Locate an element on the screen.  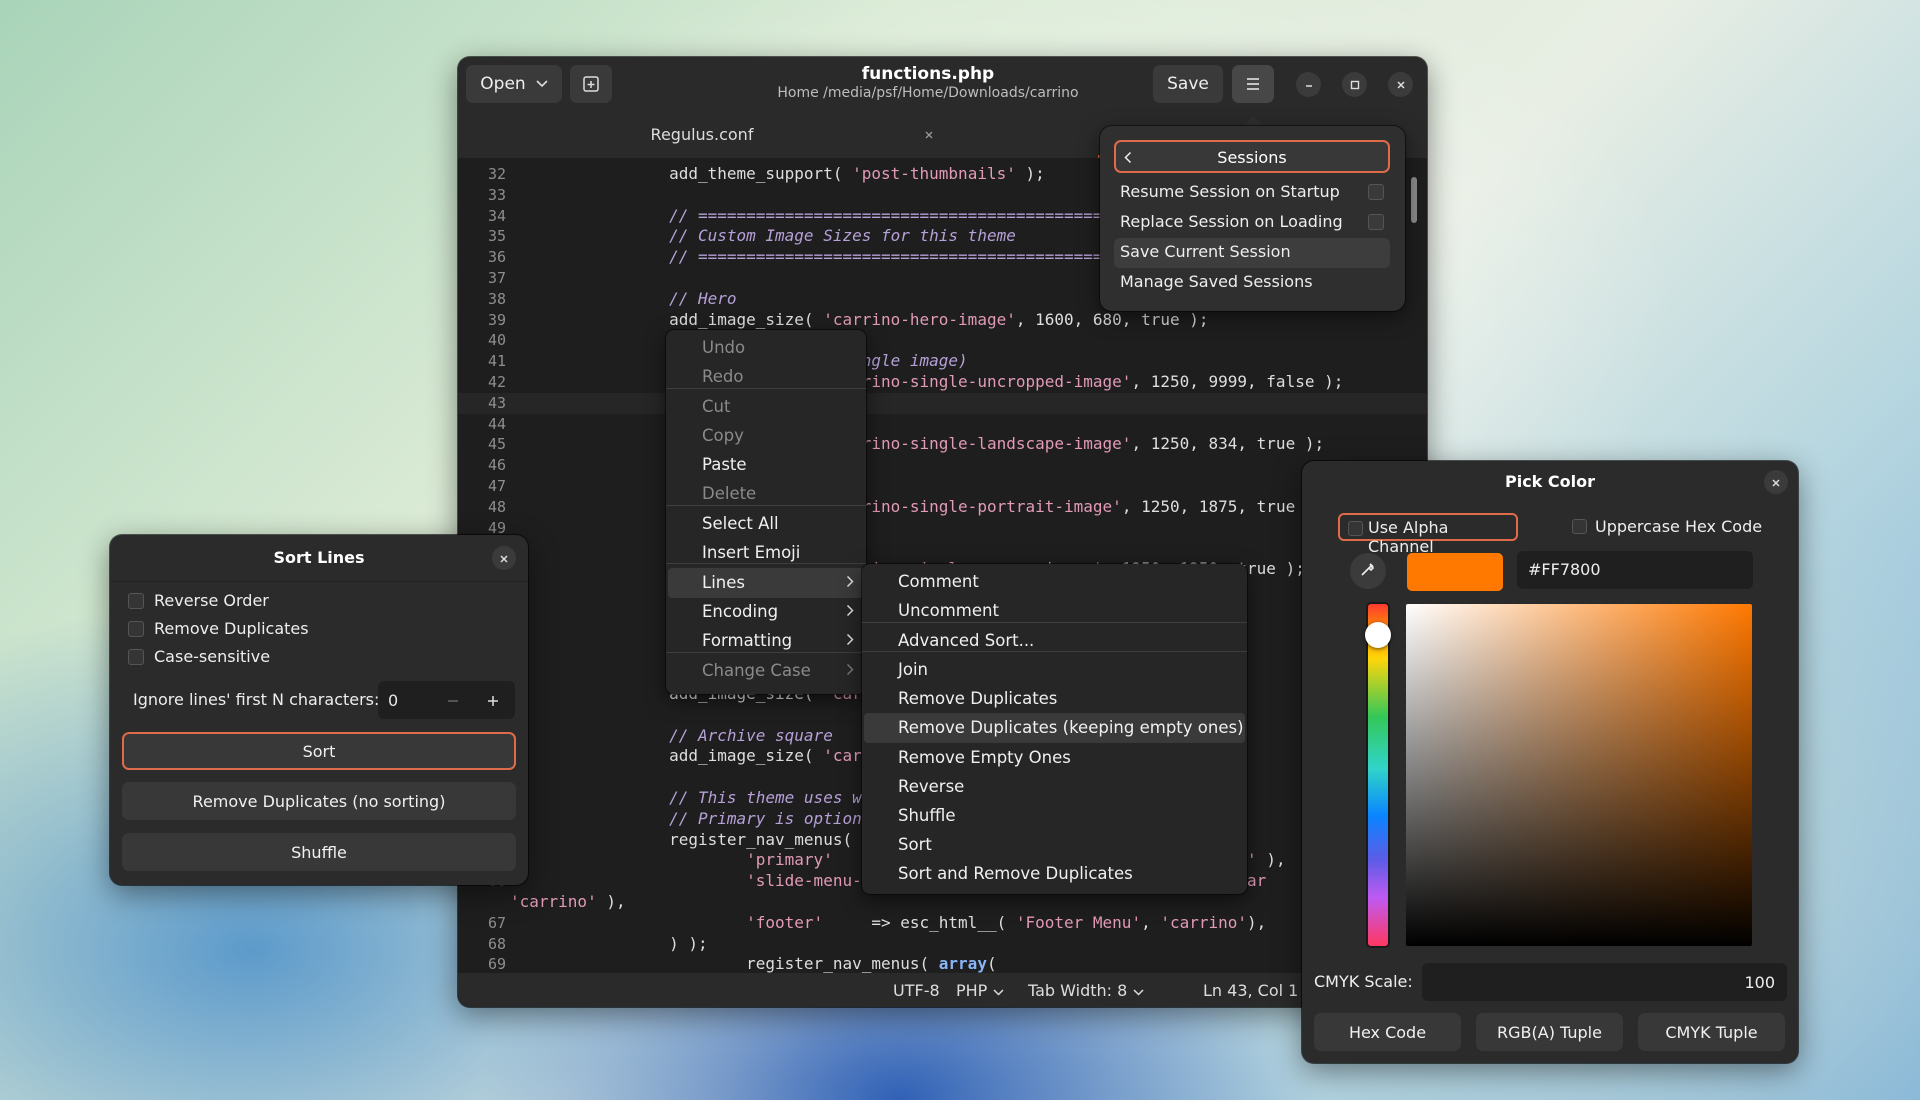
hue-slider-handle is located at coordinates (1378, 635).